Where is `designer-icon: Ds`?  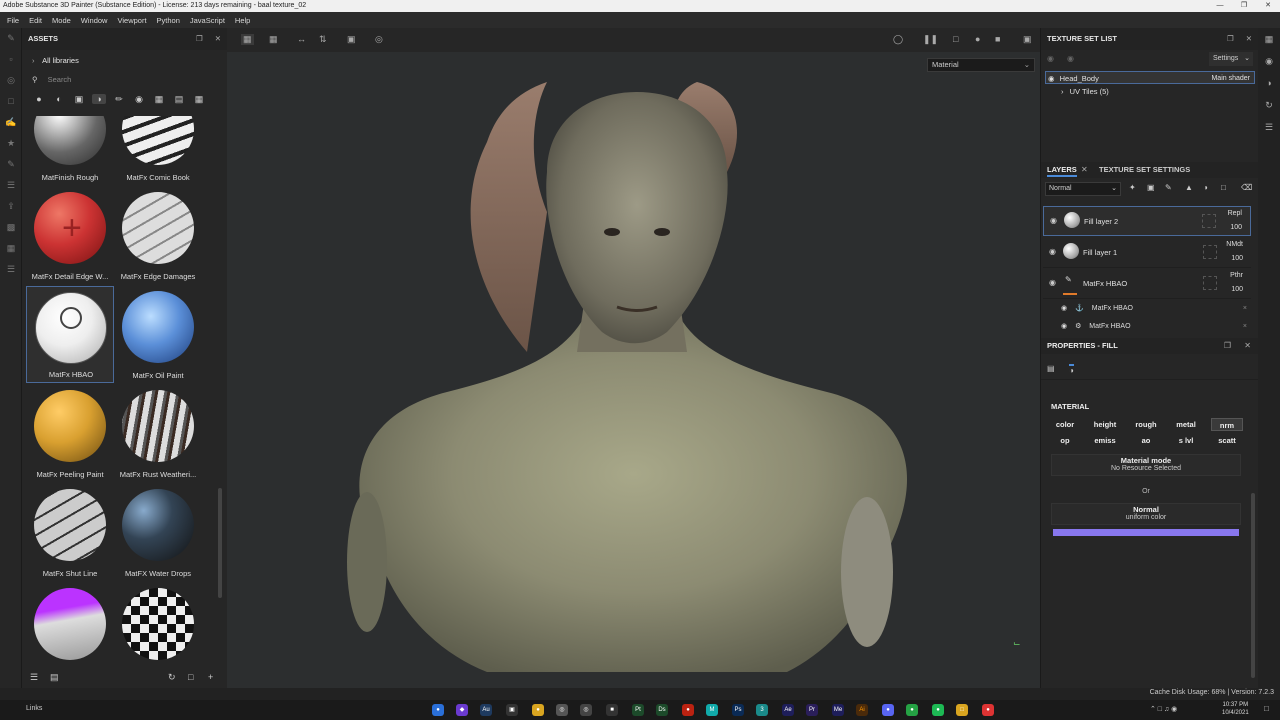
designer-icon: Ds is located at coordinates (662, 710).